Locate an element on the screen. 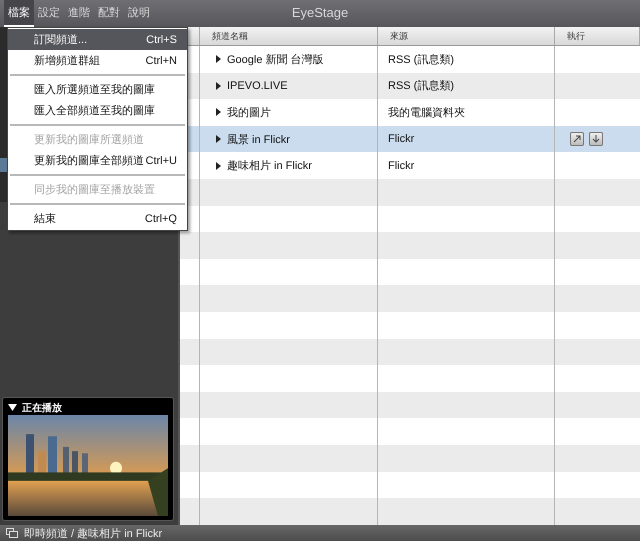  channel-name: 風景 in Flickr is located at coordinates (258, 139).